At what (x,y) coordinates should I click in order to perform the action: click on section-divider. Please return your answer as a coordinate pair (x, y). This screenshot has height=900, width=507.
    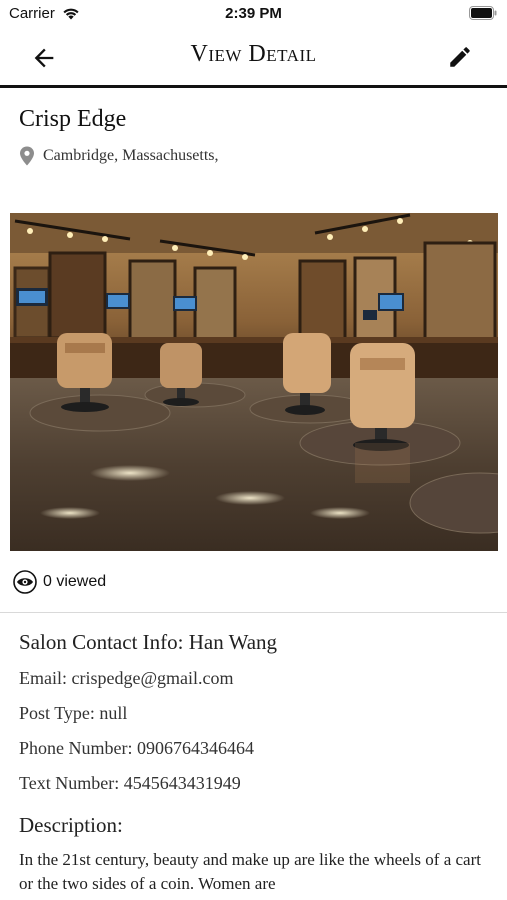
    Looking at the image, I should click on (253, 612).